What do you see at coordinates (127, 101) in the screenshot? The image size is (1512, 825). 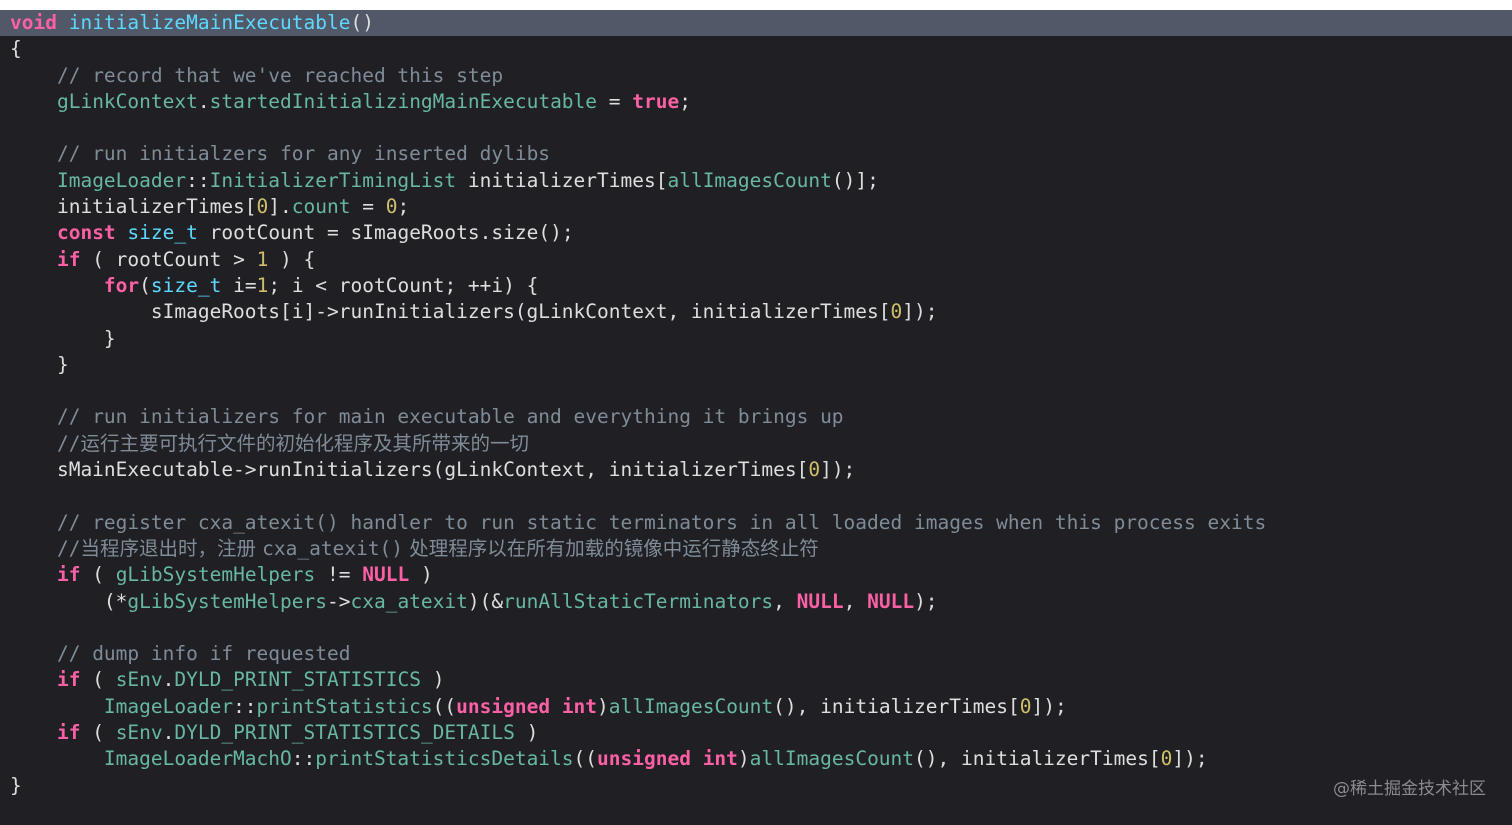 I see `code-token: gLinkContext` at bounding box center [127, 101].